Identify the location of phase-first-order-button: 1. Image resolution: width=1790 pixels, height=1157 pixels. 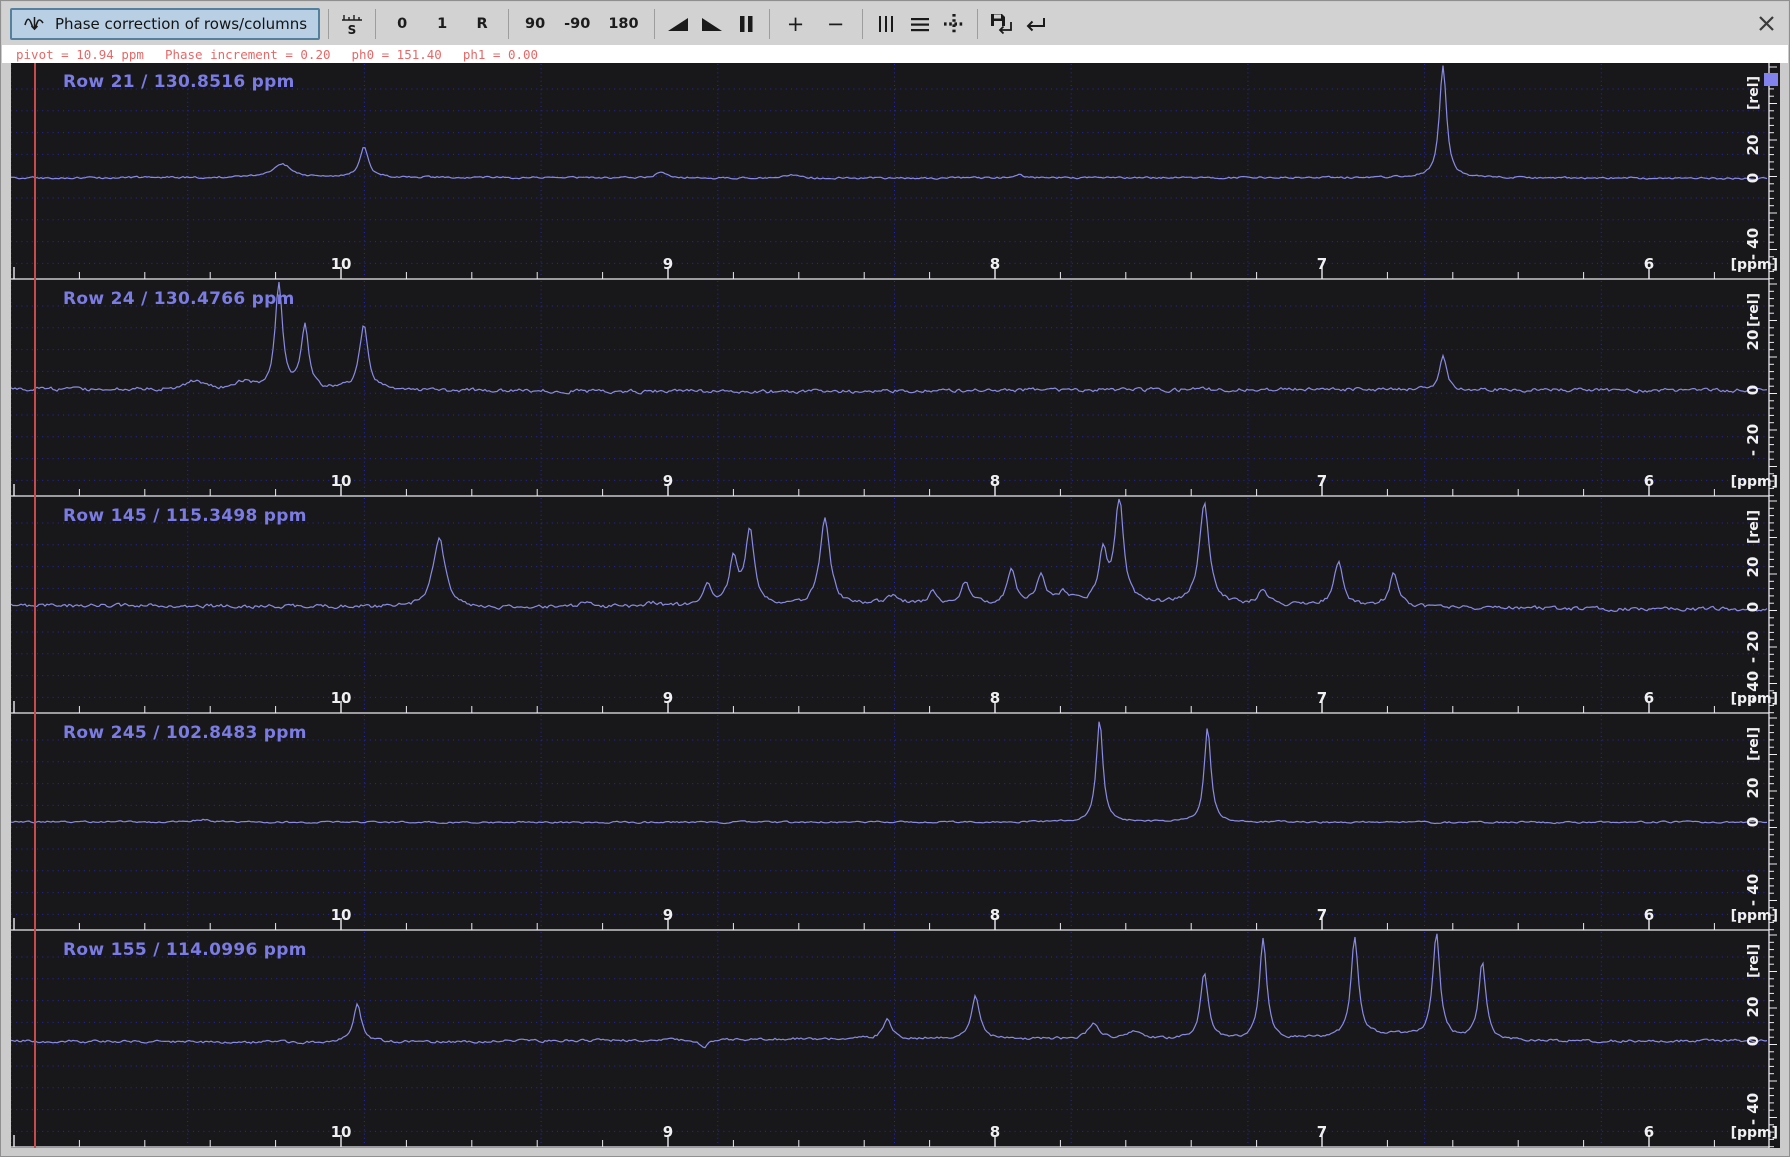
(442, 24).